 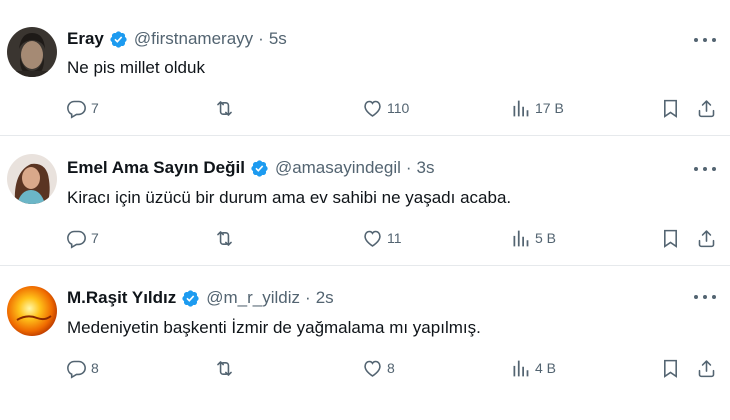 I want to click on views-button: 17 B, so click(x=537, y=108).